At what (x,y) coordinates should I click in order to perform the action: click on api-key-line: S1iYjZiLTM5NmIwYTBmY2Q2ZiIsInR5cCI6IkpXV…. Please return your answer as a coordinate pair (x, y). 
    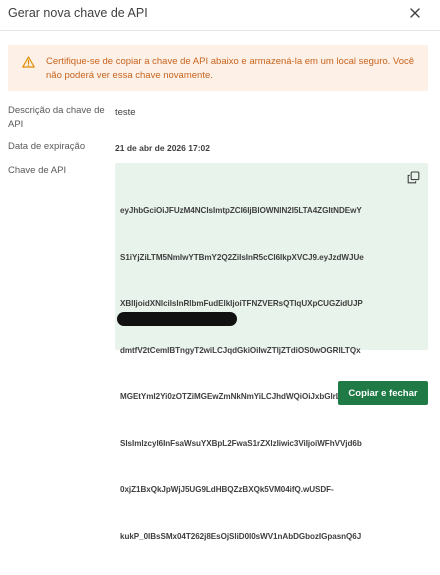
    Looking at the image, I should click on (242, 257).